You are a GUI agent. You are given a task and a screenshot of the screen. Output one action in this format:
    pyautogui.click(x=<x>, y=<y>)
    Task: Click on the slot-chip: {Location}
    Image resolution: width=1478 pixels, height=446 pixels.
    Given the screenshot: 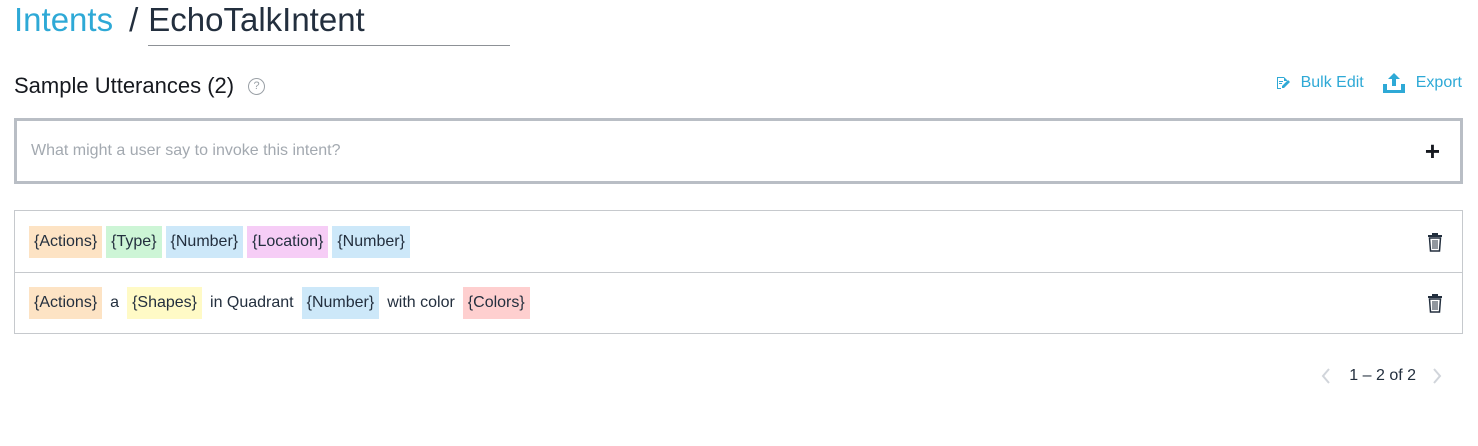 What is the action you would take?
    pyautogui.click(x=288, y=241)
    